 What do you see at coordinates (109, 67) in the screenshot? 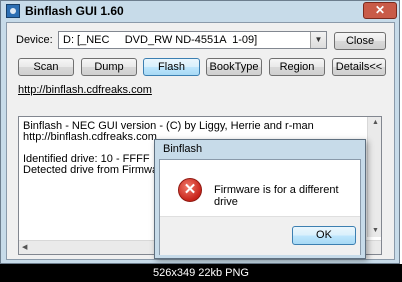
I see `dump-button: Dump` at bounding box center [109, 67].